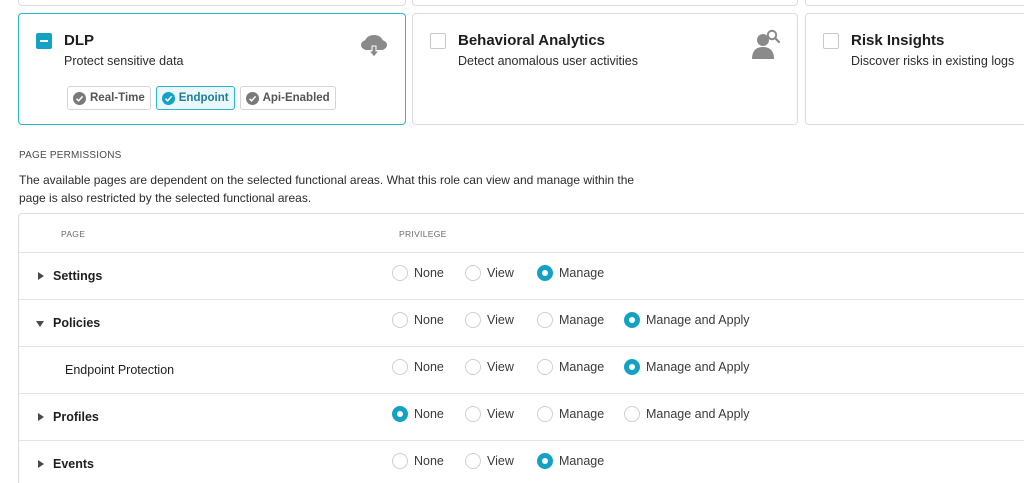 Image resolution: width=1024 pixels, height=483 pixels. What do you see at coordinates (423, 234) in the screenshot?
I see `column-header-privilege: PRIVILEGE` at bounding box center [423, 234].